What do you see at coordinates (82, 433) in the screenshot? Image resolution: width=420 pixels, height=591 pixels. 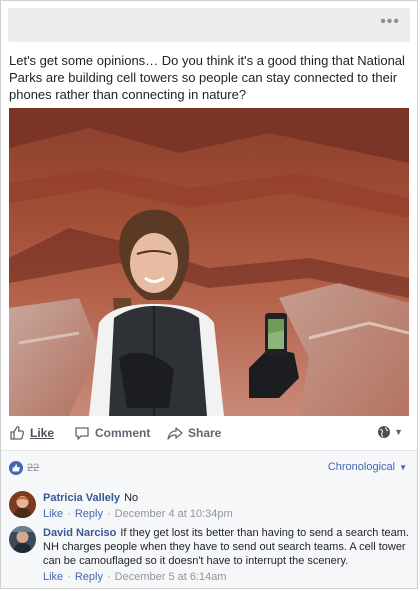 I see `speech-bubble-icon` at bounding box center [82, 433].